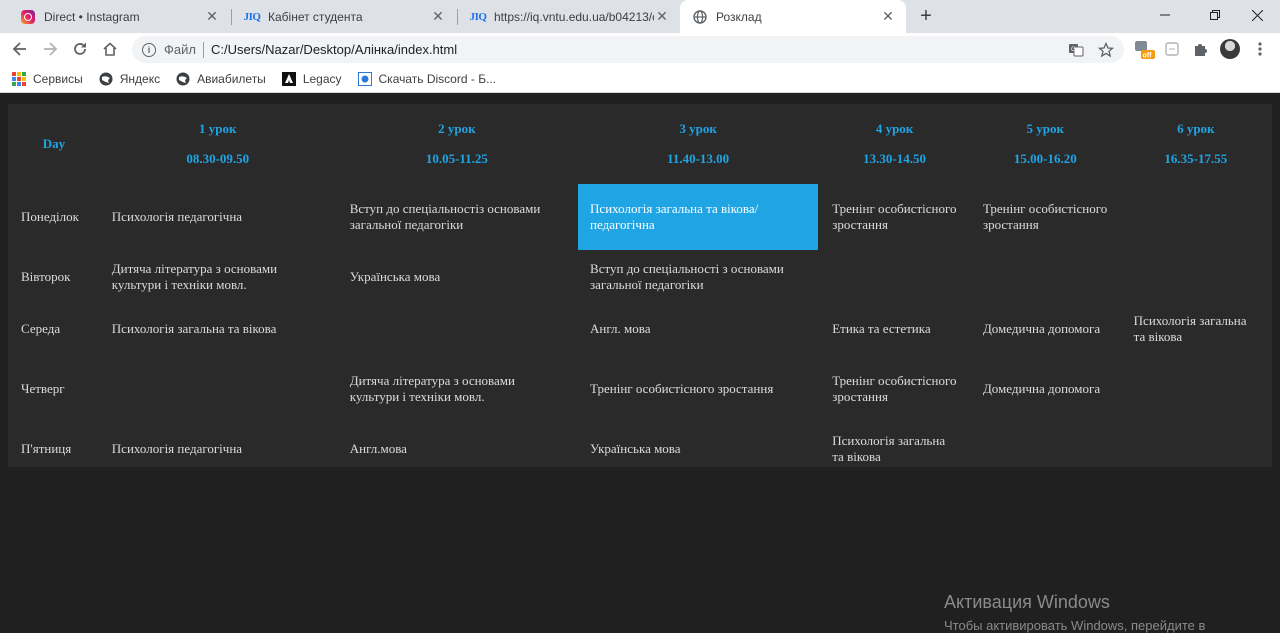 This screenshot has width=1280, height=633. I want to click on bookmark-legacy: Legacy, so click(311, 78).